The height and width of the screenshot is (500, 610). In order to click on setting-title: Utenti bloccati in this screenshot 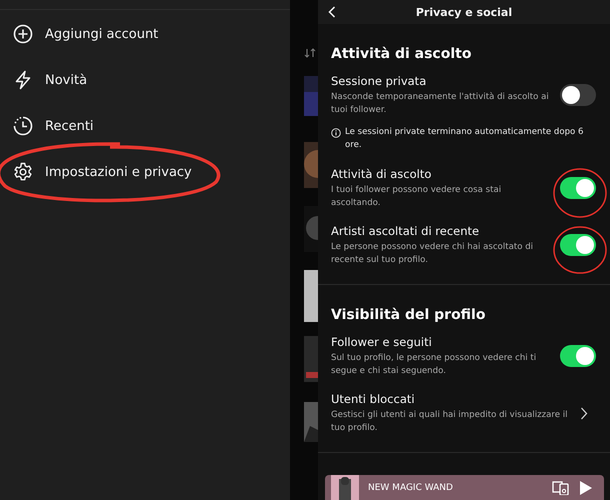, I will do `click(373, 399)`.